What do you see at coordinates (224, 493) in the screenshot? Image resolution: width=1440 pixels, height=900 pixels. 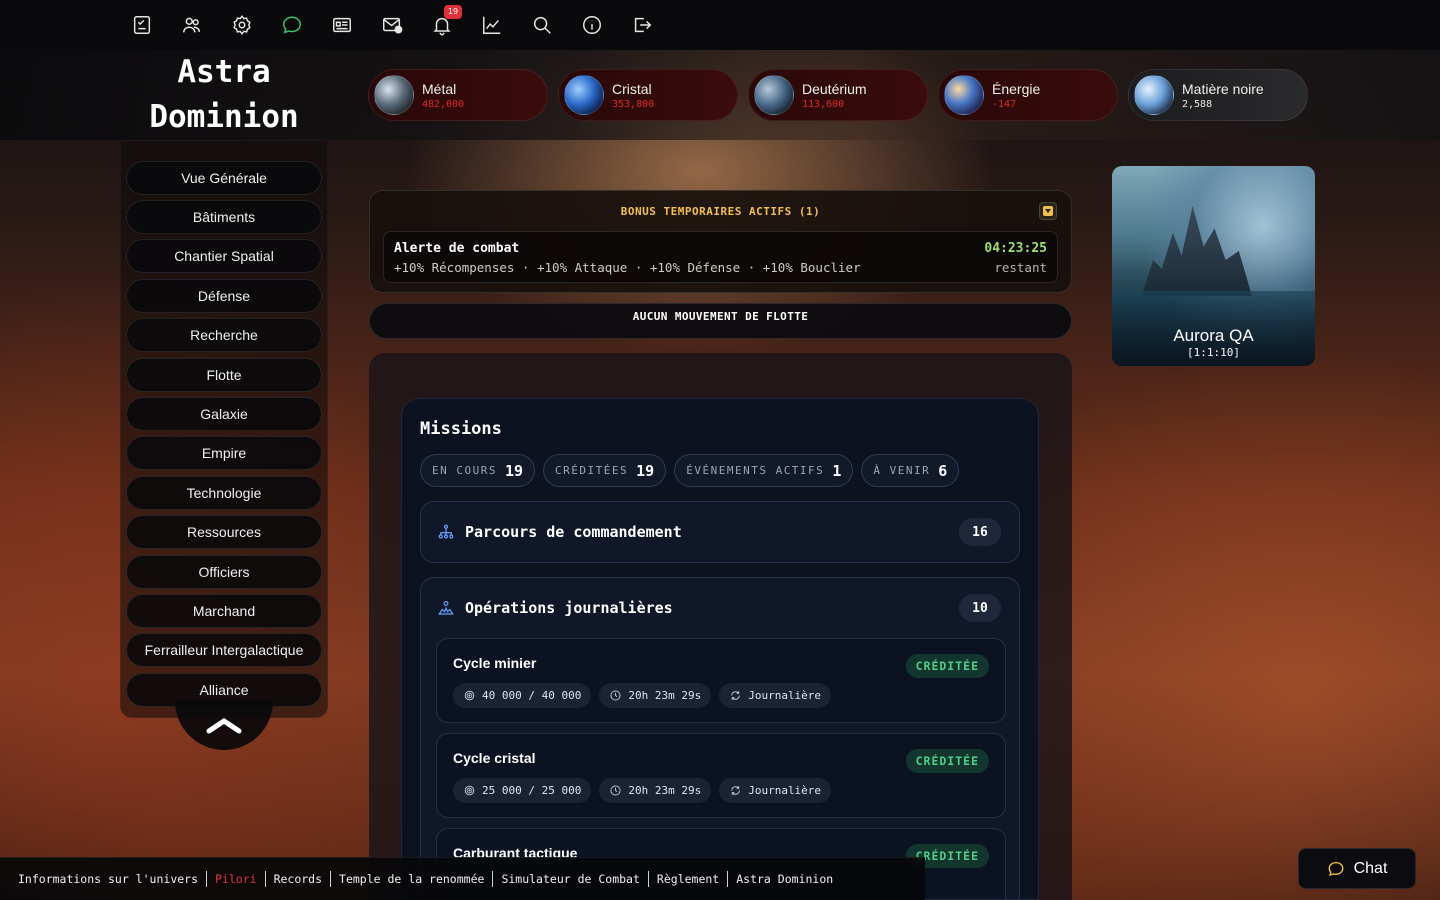 I see `sidebar-item-technologie: Technologie` at bounding box center [224, 493].